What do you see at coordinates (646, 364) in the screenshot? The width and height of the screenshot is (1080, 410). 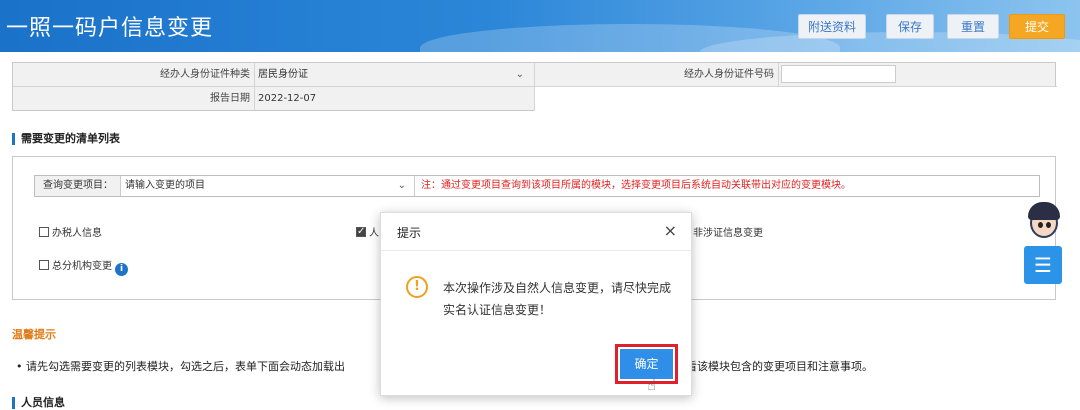 I see `confirm-button: 确定` at bounding box center [646, 364].